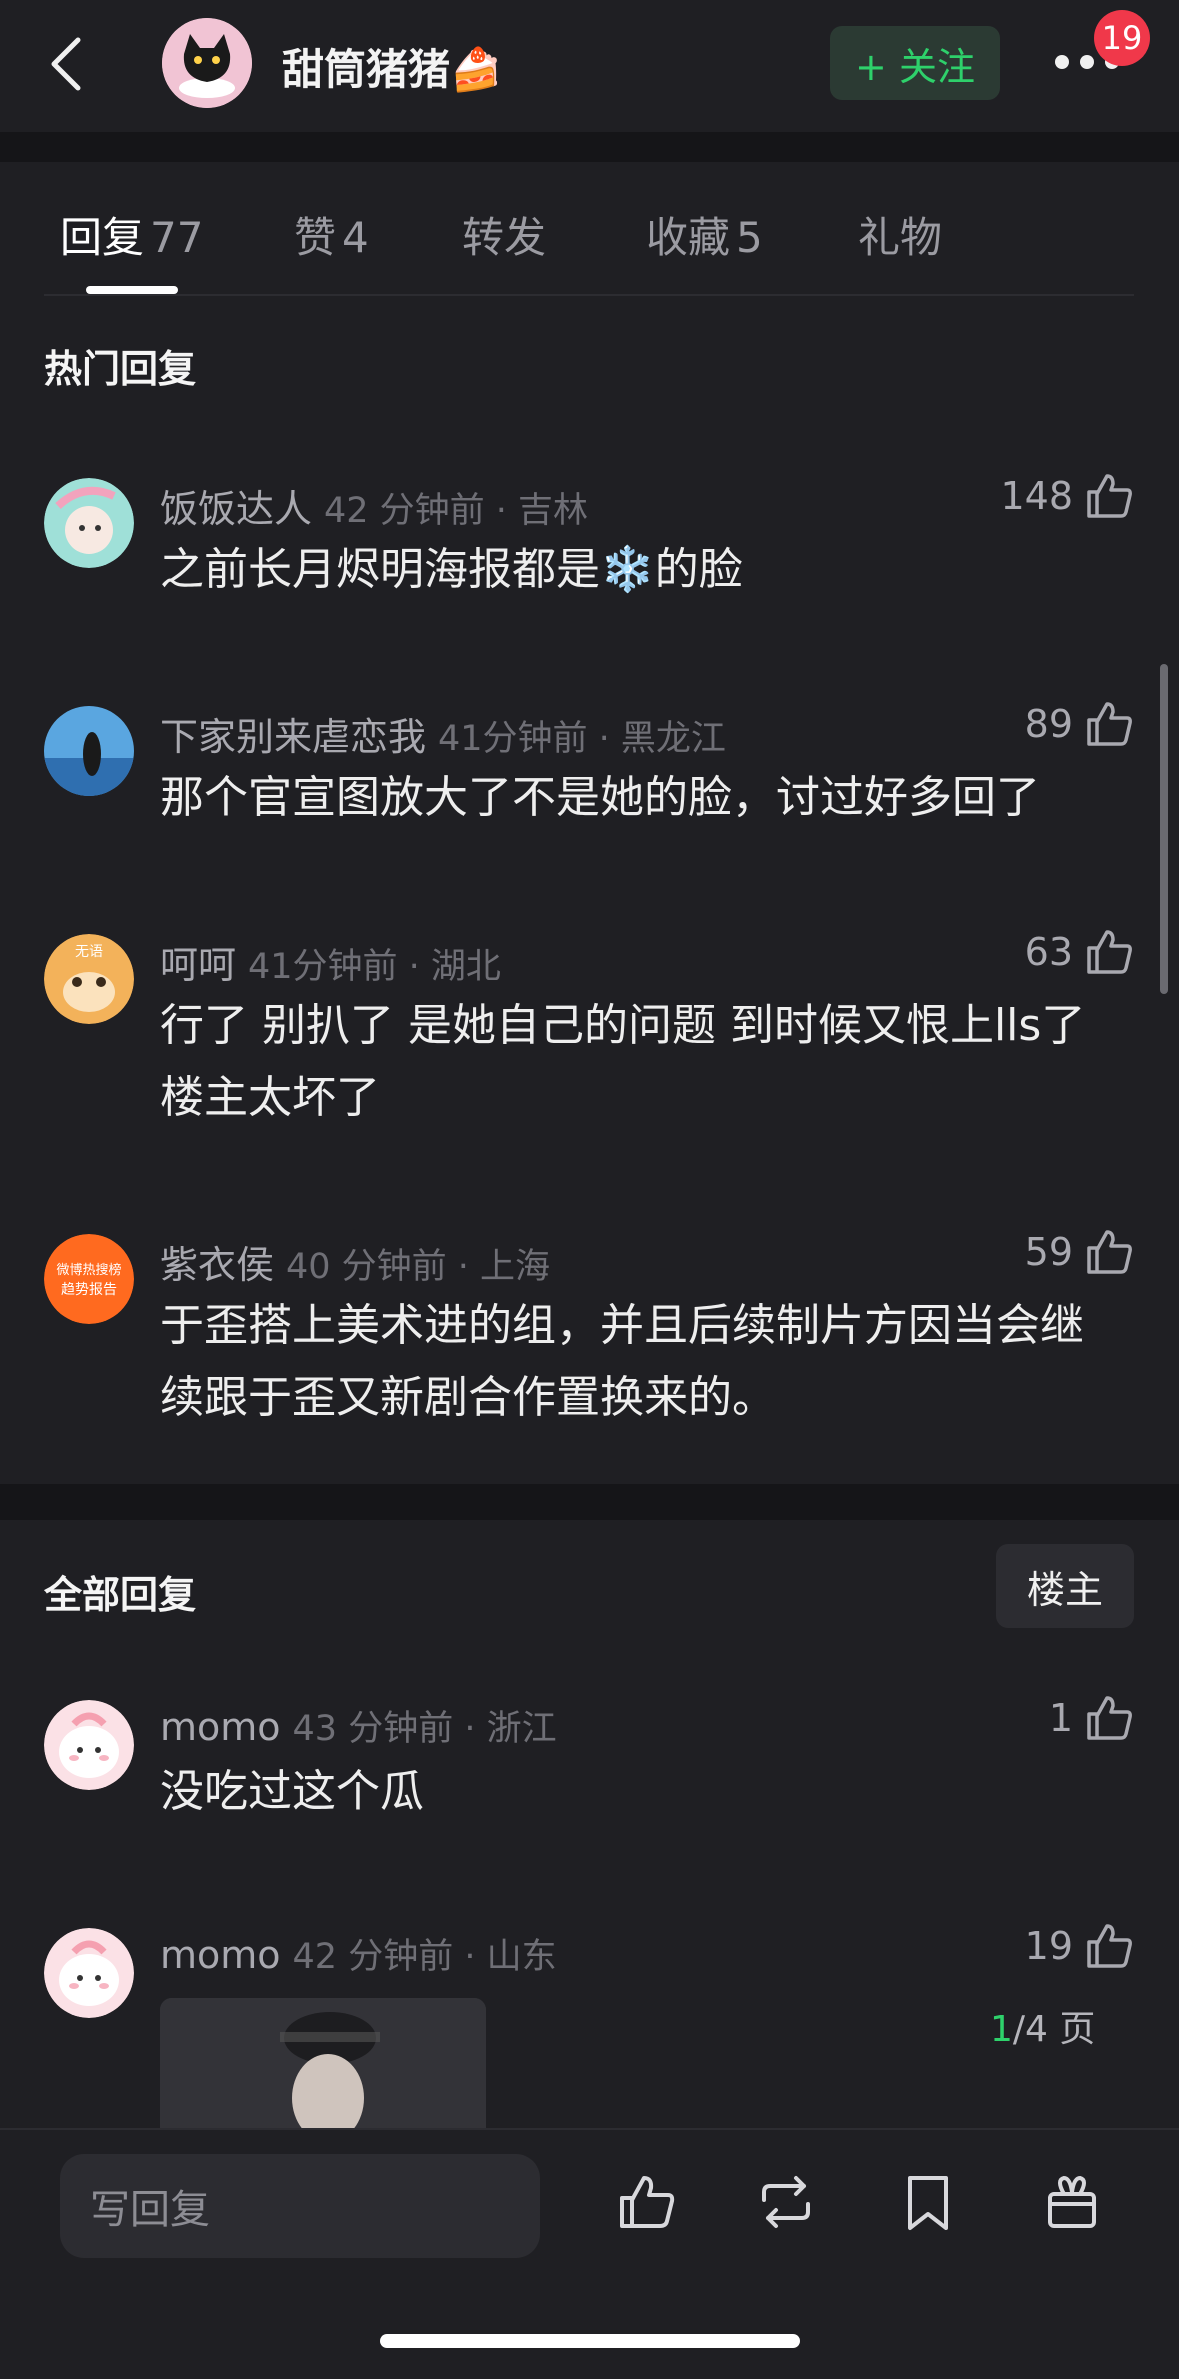 This screenshot has width=1179, height=2379. What do you see at coordinates (198, 965) in the screenshot?
I see `commenter-name: 呵呵` at bounding box center [198, 965].